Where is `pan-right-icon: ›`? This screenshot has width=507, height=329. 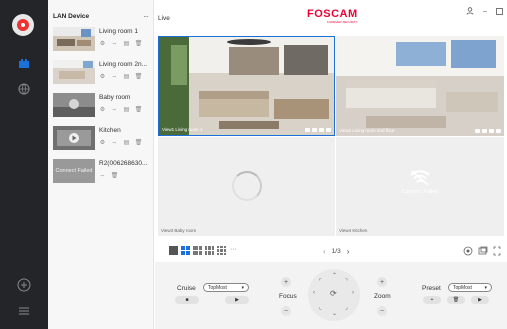
pan-right-icon: › is located at coordinates (353, 293).